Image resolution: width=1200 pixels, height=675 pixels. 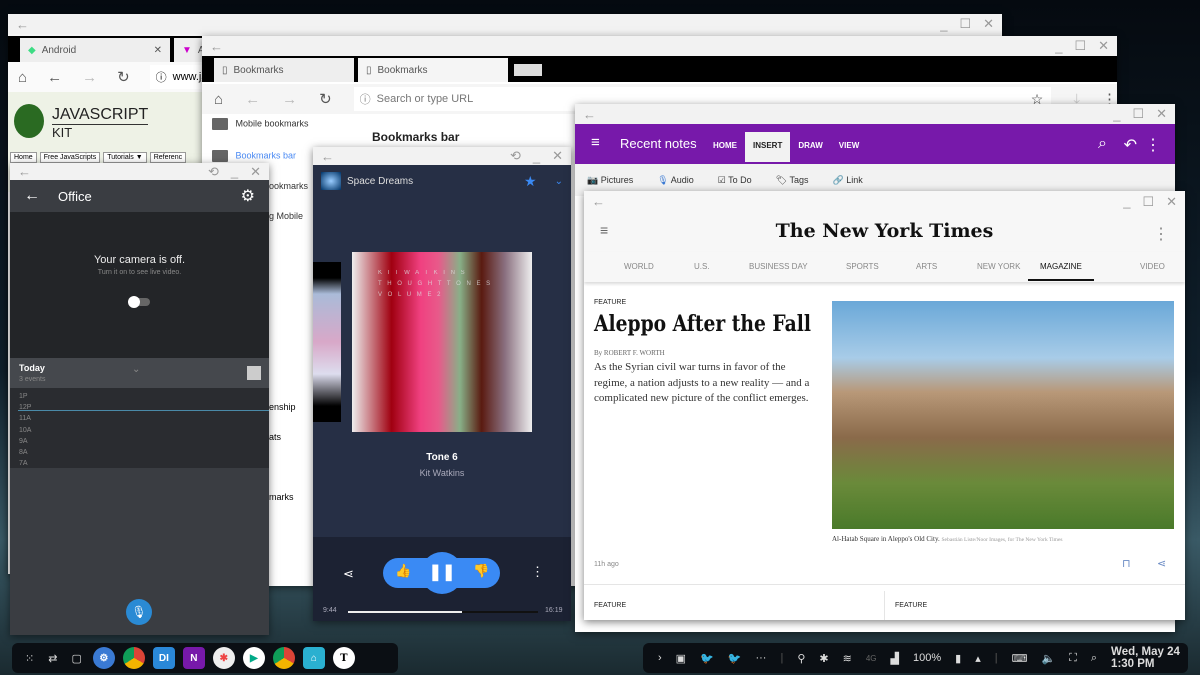 What do you see at coordinates (849, 147) in the screenshot?
I see `tab-view: VIEW` at bounding box center [849, 147].